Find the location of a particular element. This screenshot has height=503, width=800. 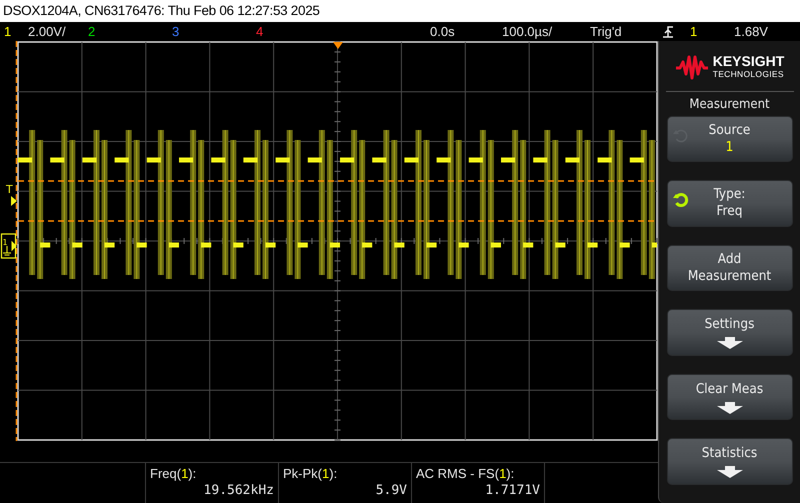

measurement-label: Pk-Pk(1): is located at coordinates (310, 473).